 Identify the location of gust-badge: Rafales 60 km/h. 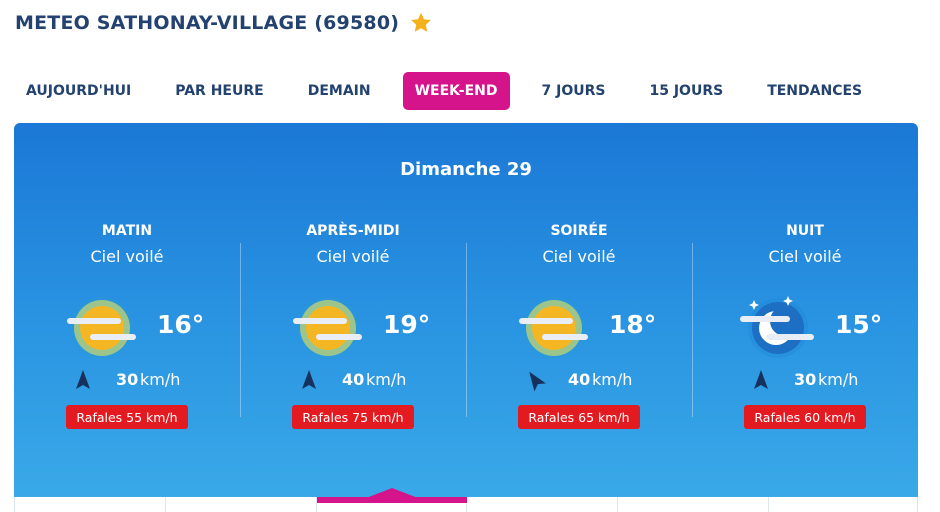
(805, 417).